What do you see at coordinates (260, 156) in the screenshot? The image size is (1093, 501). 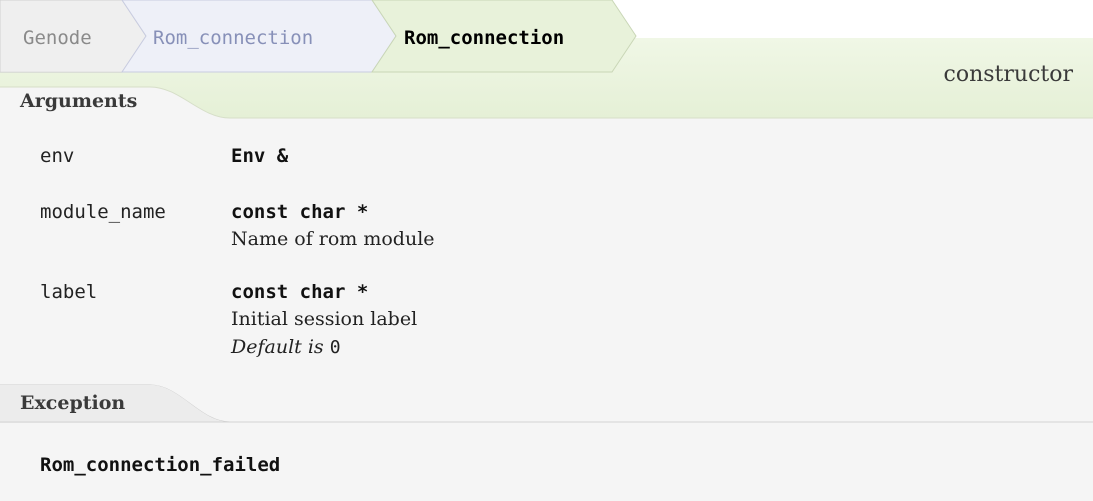 I see `argument-type: Env &` at bounding box center [260, 156].